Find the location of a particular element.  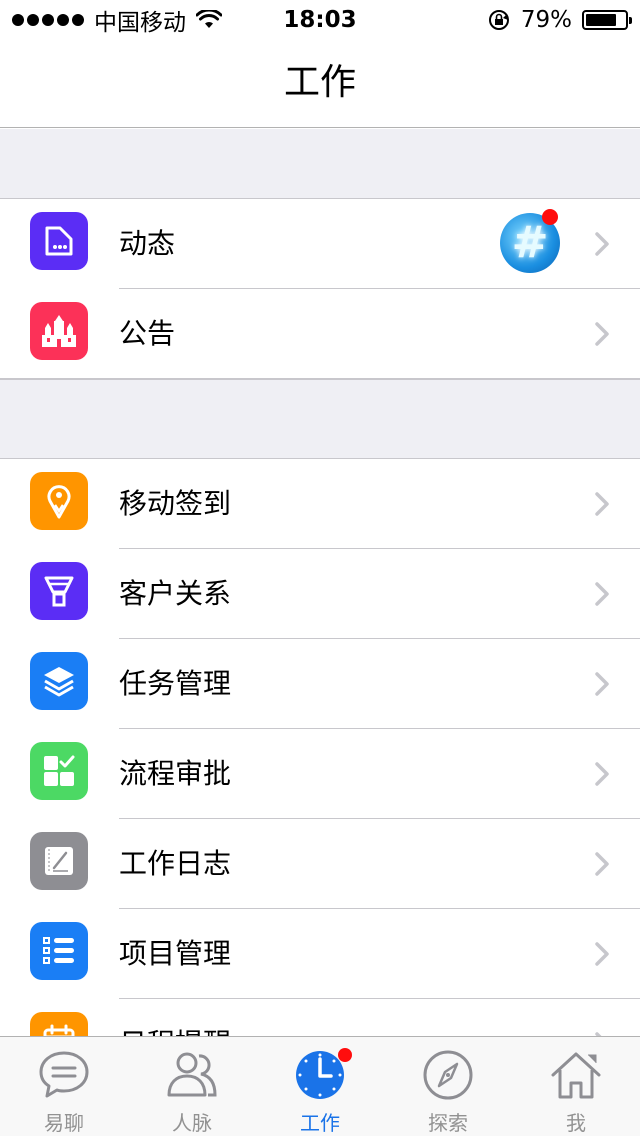

tab-label: 工作 is located at coordinates (320, 1123).